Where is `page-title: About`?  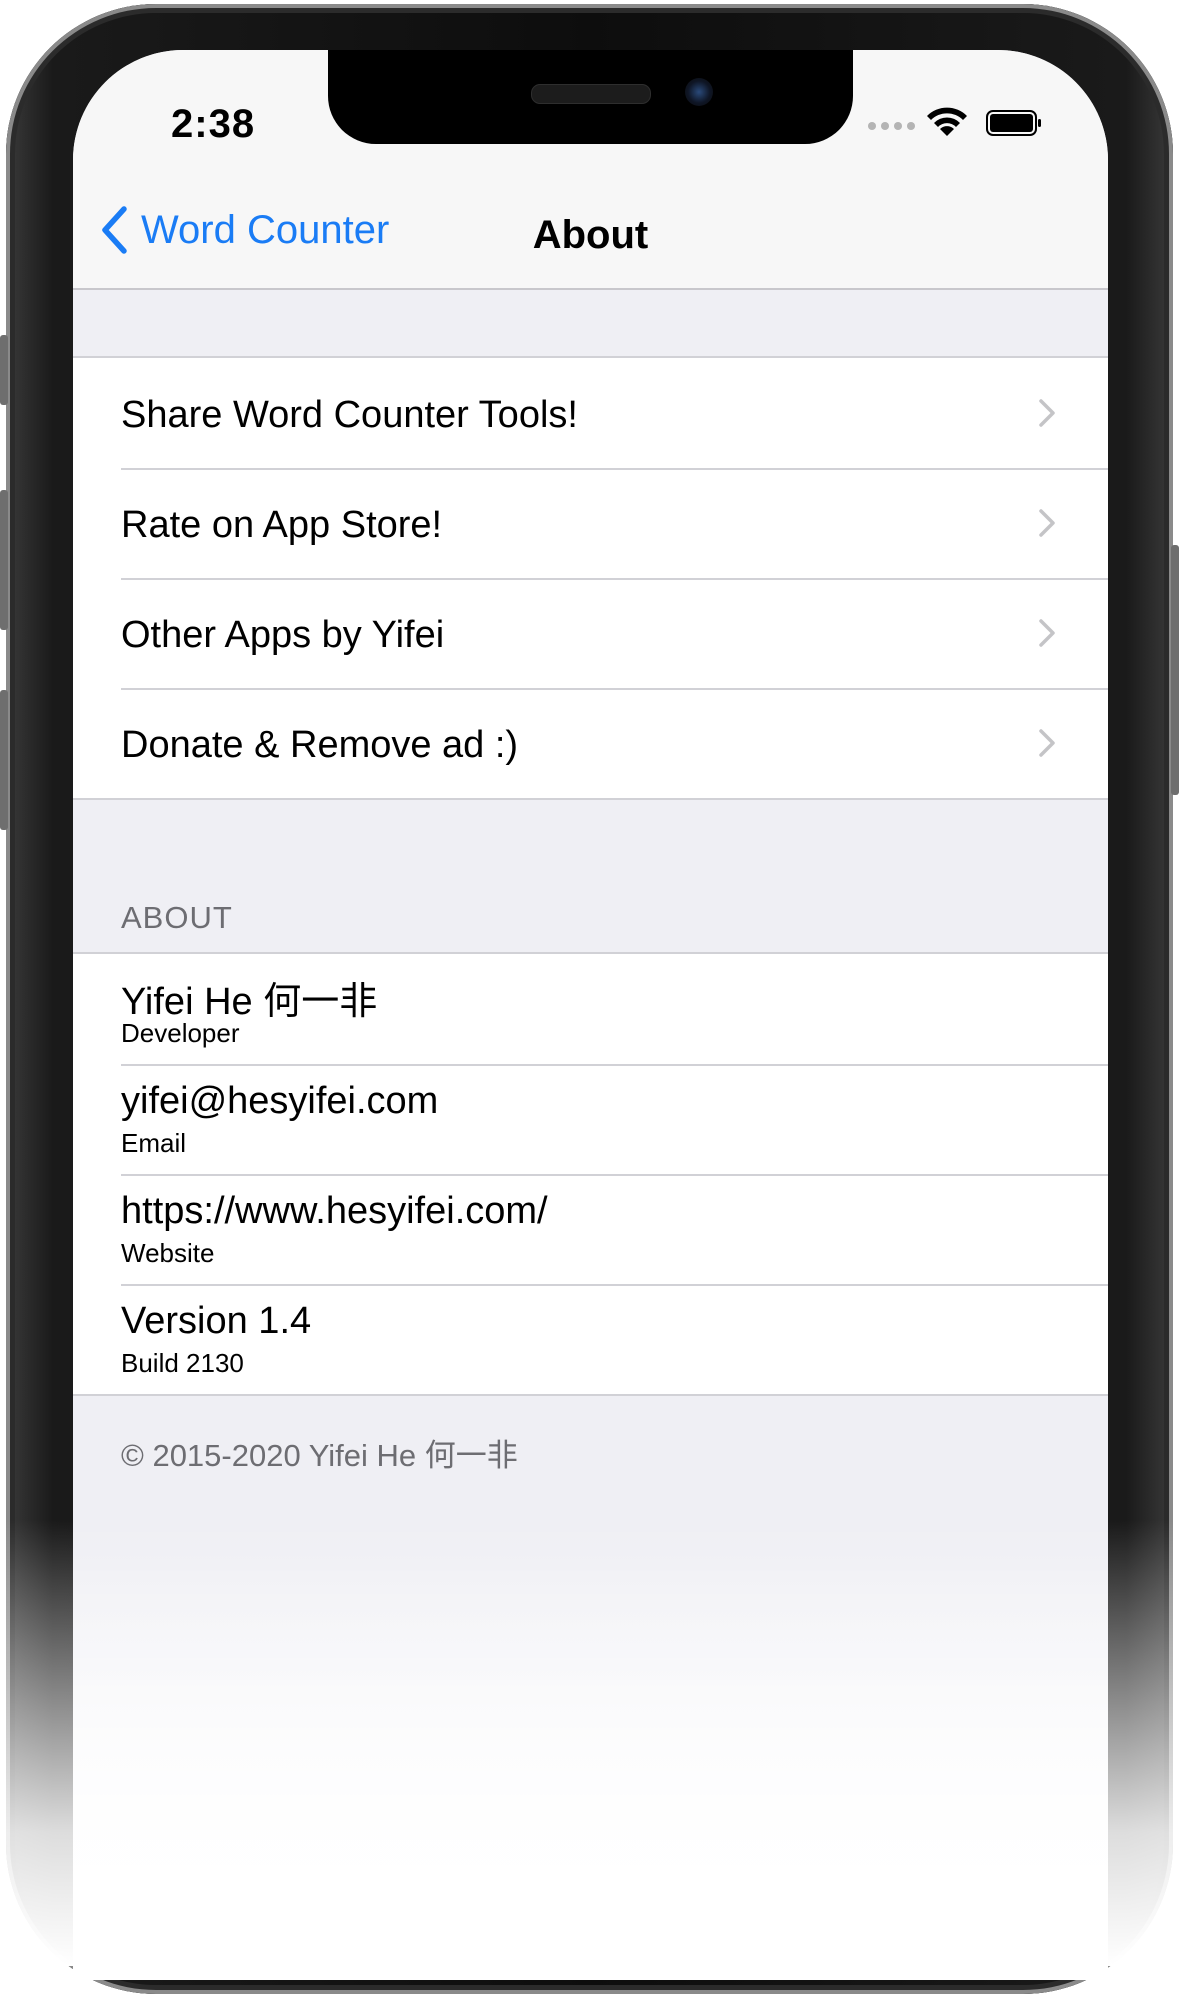
page-title: About is located at coordinates (590, 235).